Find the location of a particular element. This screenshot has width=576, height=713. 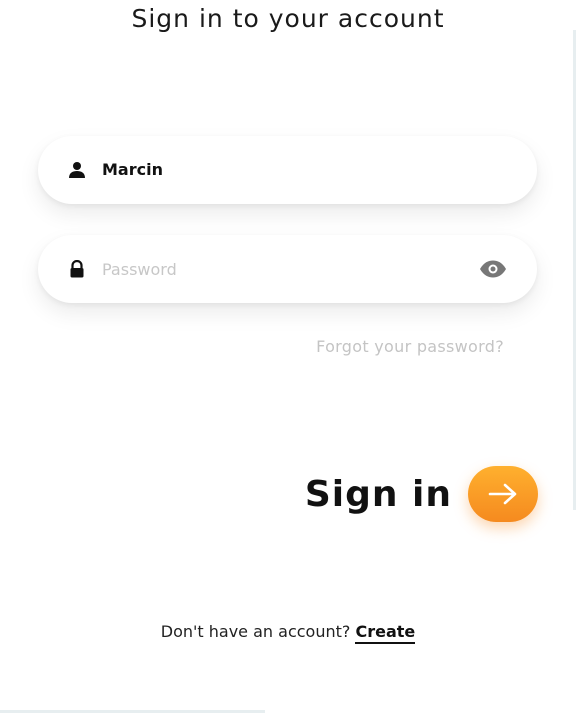

username-field: Marcin is located at coordinates (287, 170).